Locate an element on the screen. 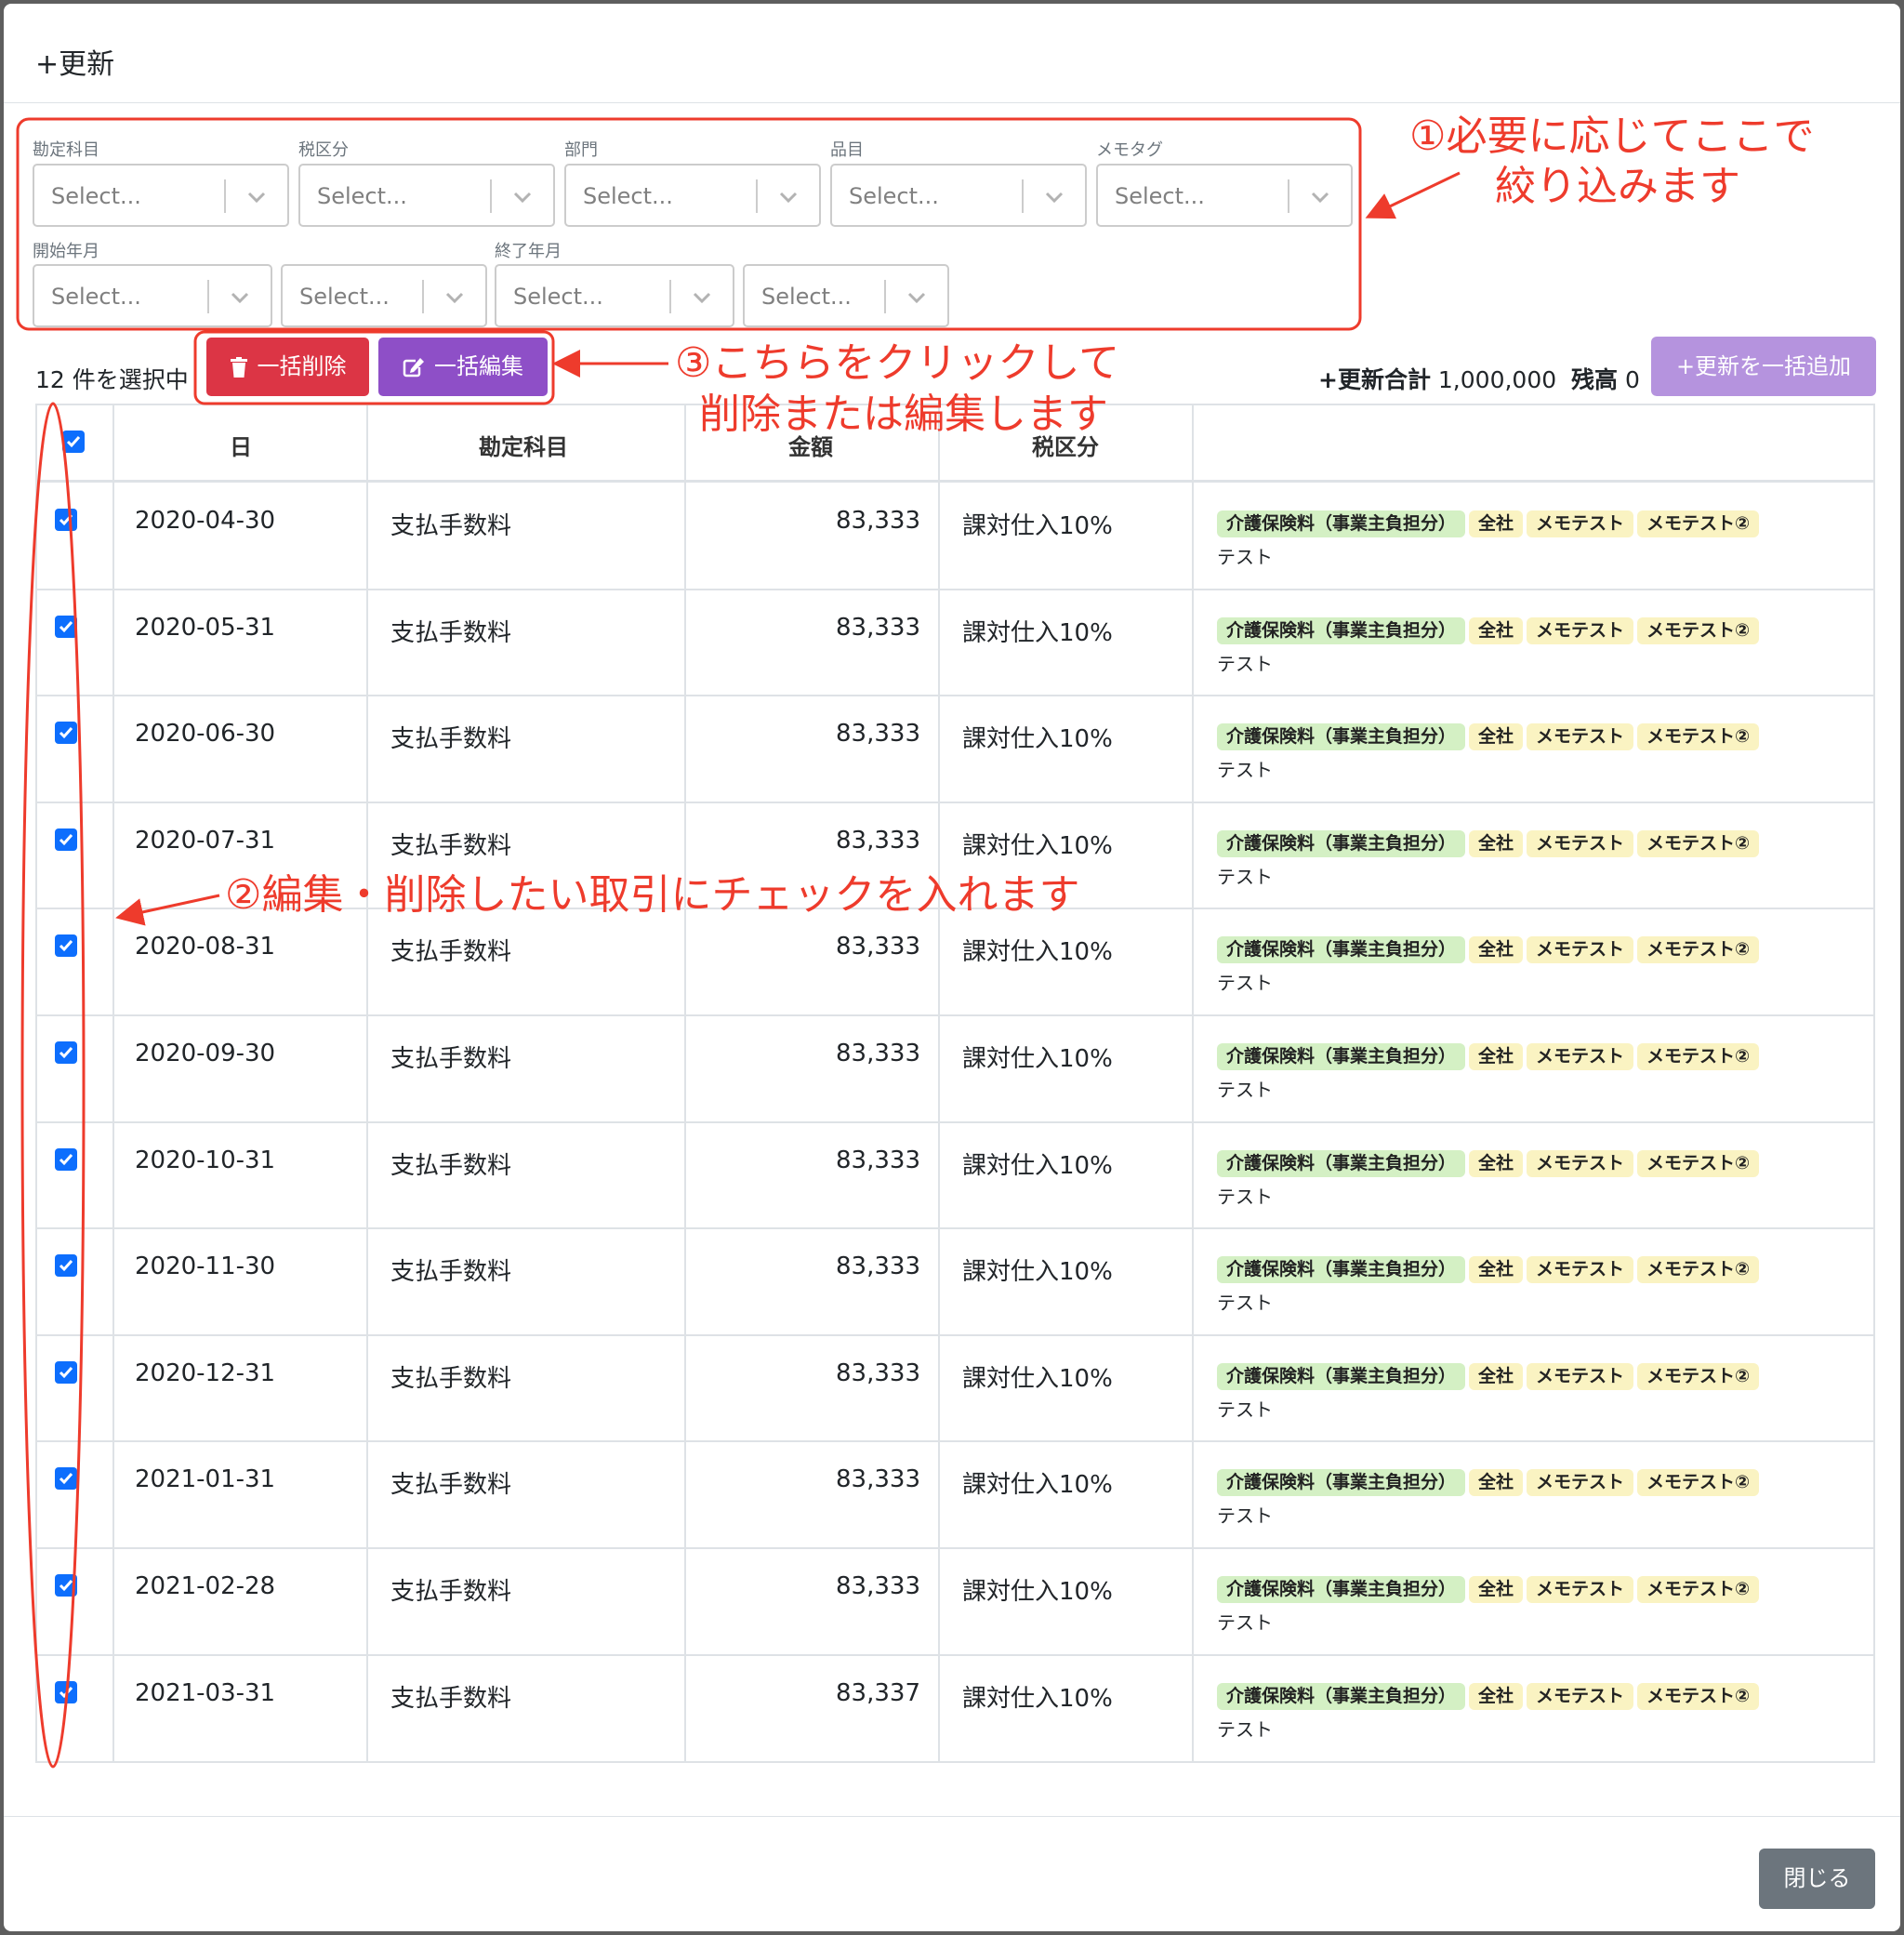 The width and height of the screenshot is (1904, 1935). annotation-buttons-box is located at coordinates (374, 367).